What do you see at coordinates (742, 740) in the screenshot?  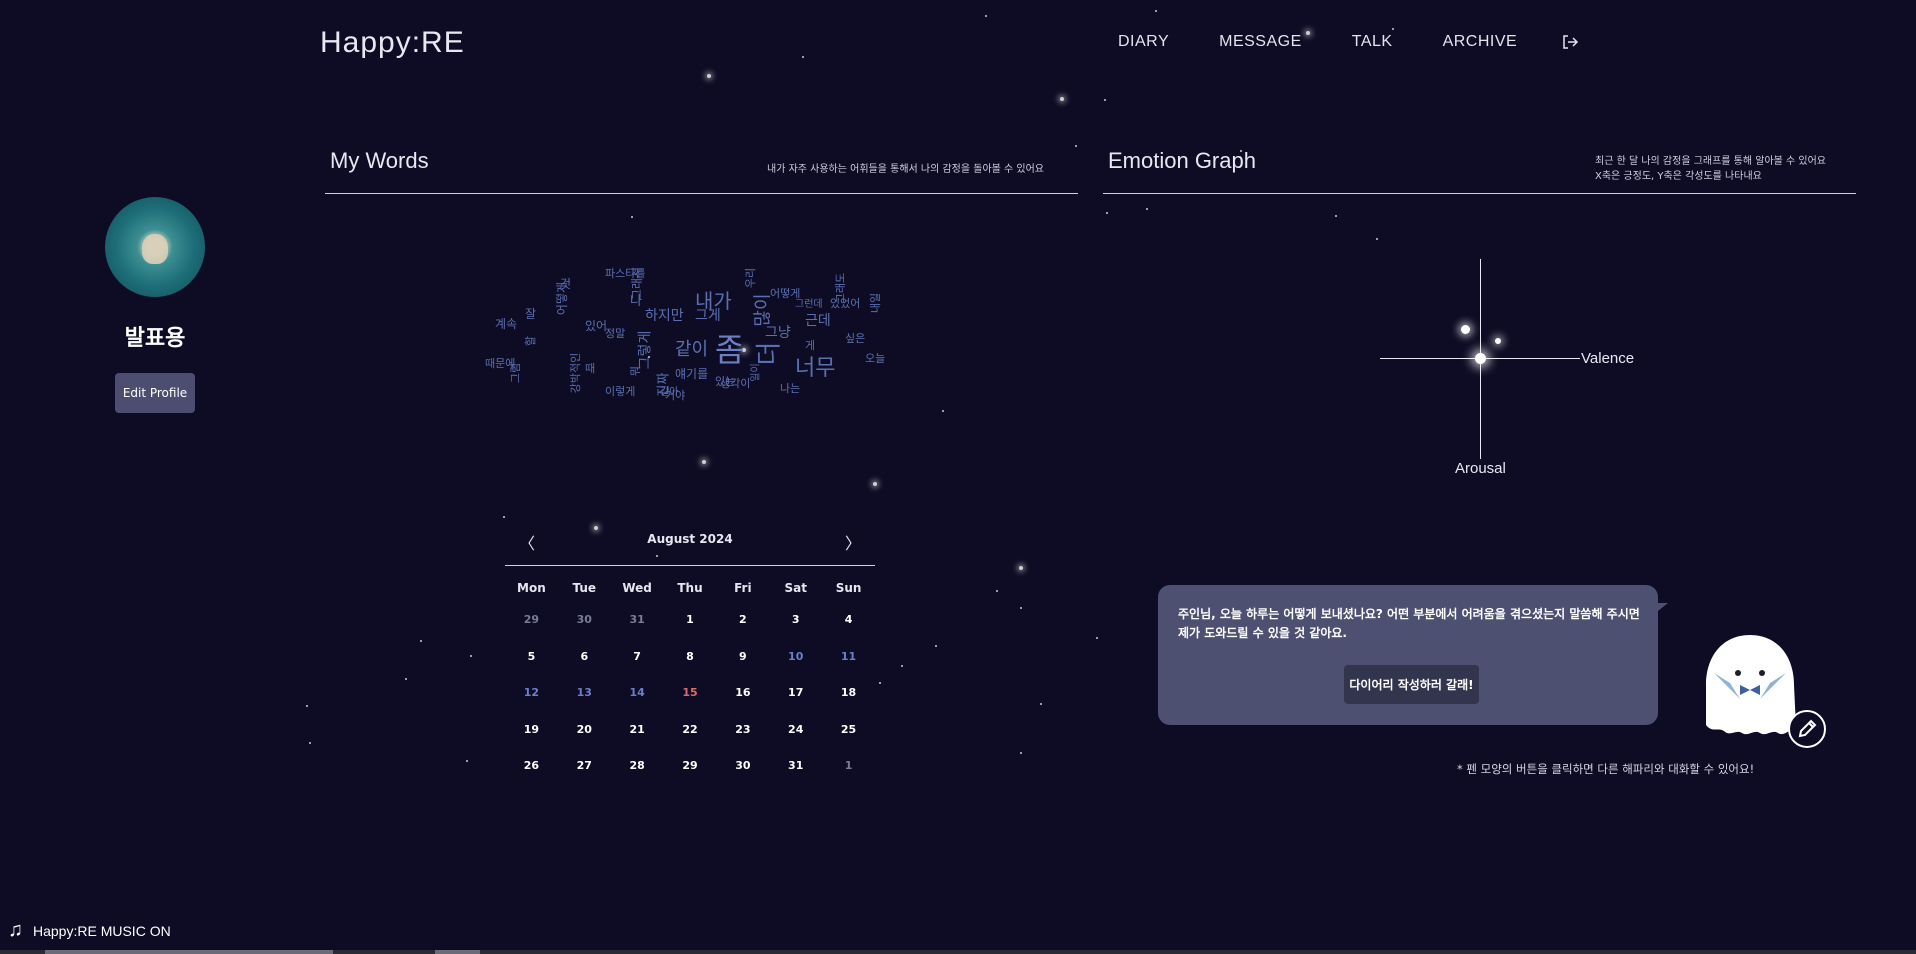 I see `calendar-day: 23` at bounding box center [742, 740].